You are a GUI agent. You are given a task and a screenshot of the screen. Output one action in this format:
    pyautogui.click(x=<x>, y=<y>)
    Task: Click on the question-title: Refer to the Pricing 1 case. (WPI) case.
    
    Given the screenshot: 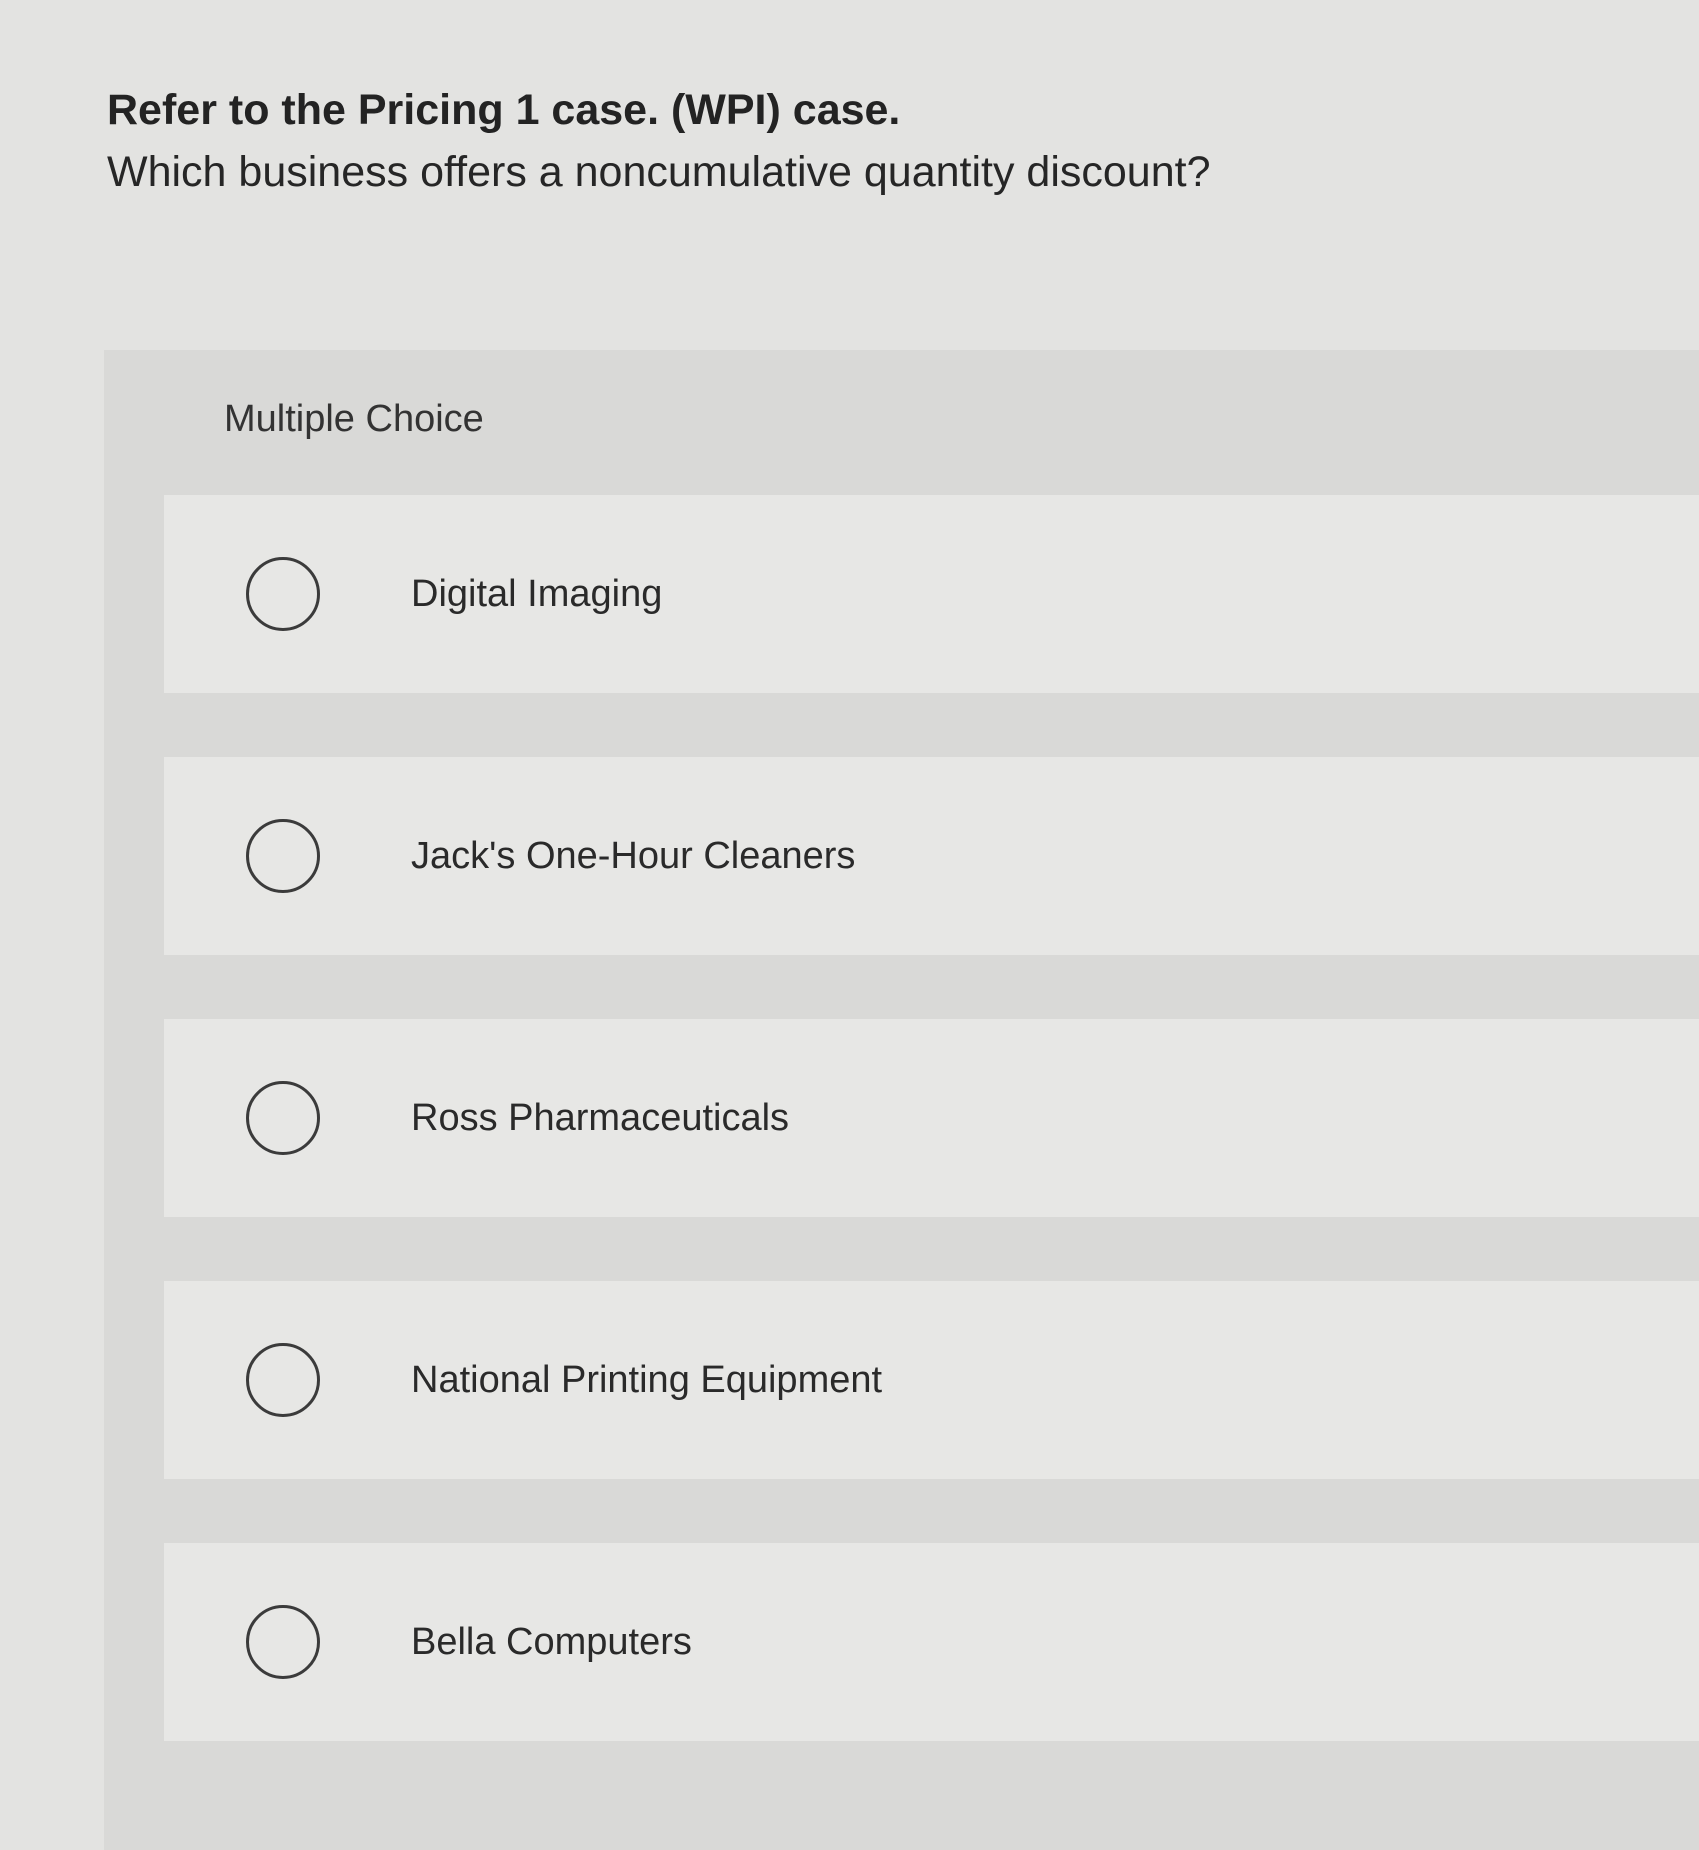 What is the action you would take?
    pyautogui.click(x=504, y=110)
    